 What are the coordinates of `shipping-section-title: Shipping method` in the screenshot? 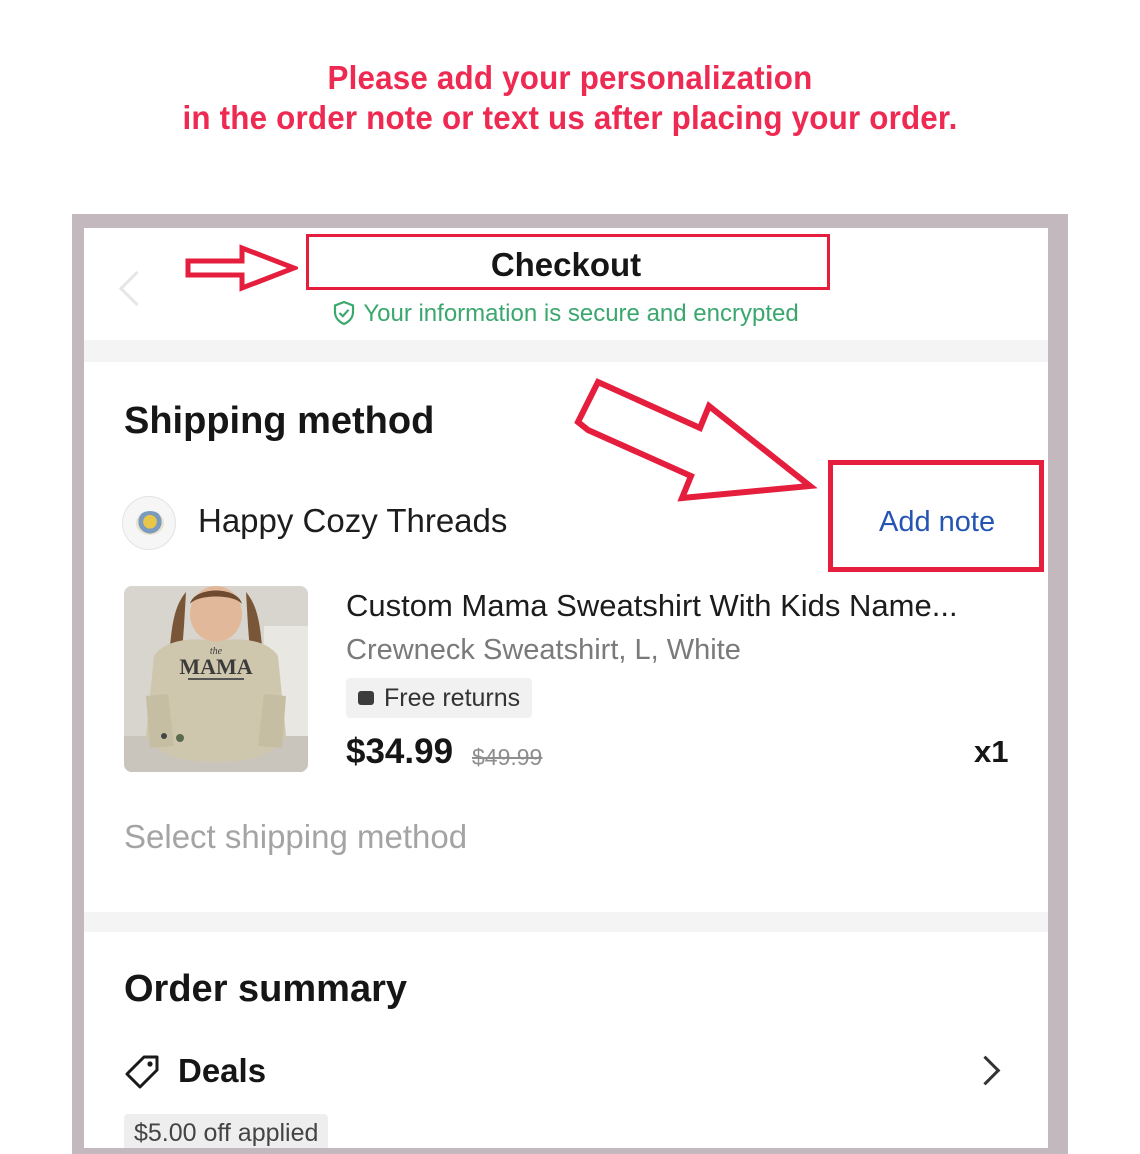 It's located at (279, 421).